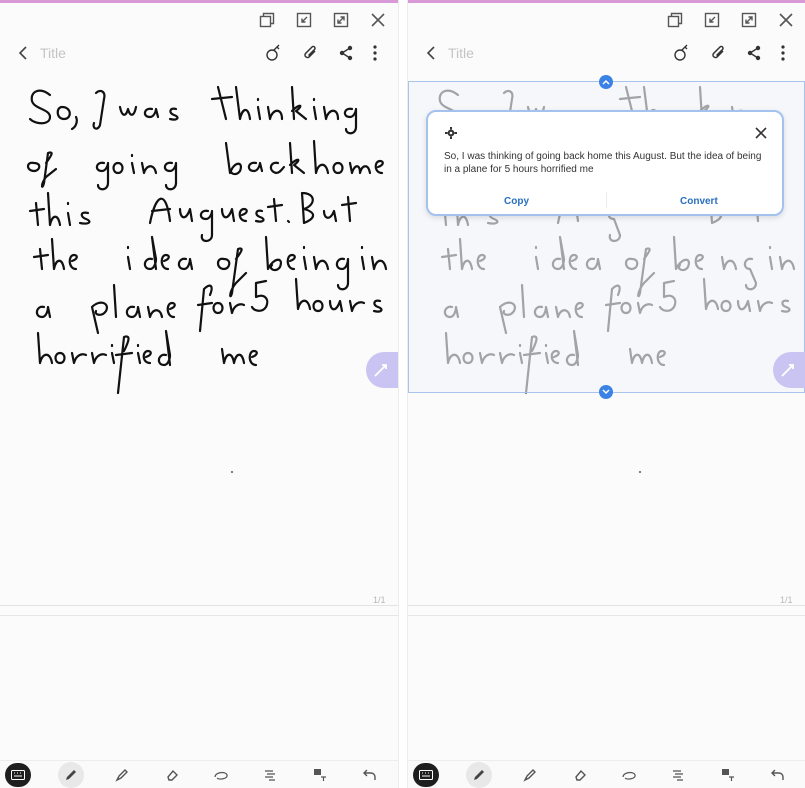  I want to click on chevron-up-icon, so click(606, 82).